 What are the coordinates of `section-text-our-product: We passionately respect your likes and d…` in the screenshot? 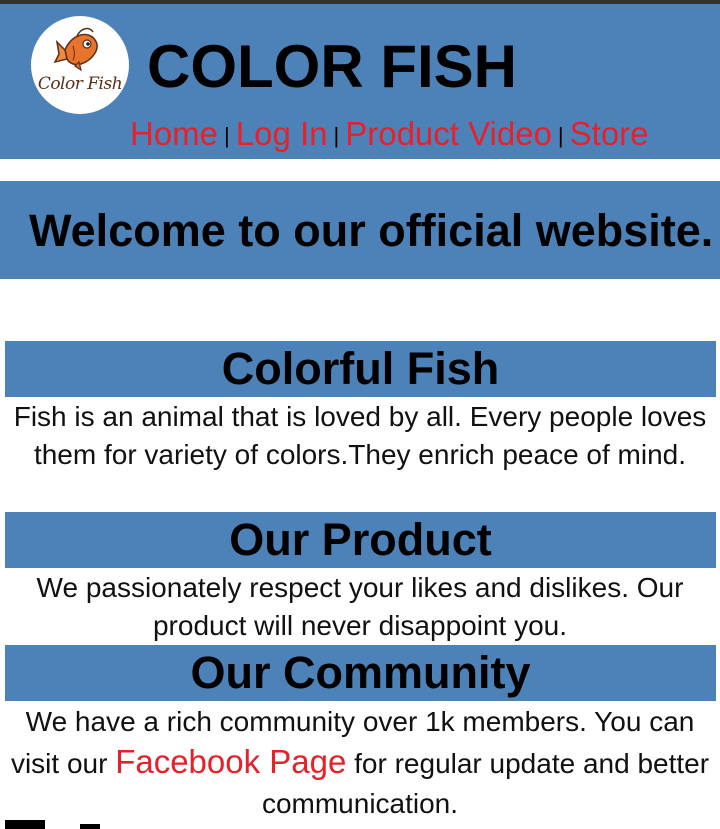 It's located at (360, 606).